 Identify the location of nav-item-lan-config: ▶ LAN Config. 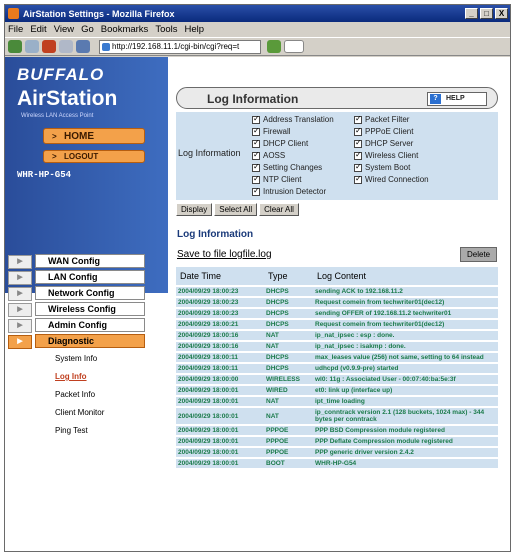
(76, 277).